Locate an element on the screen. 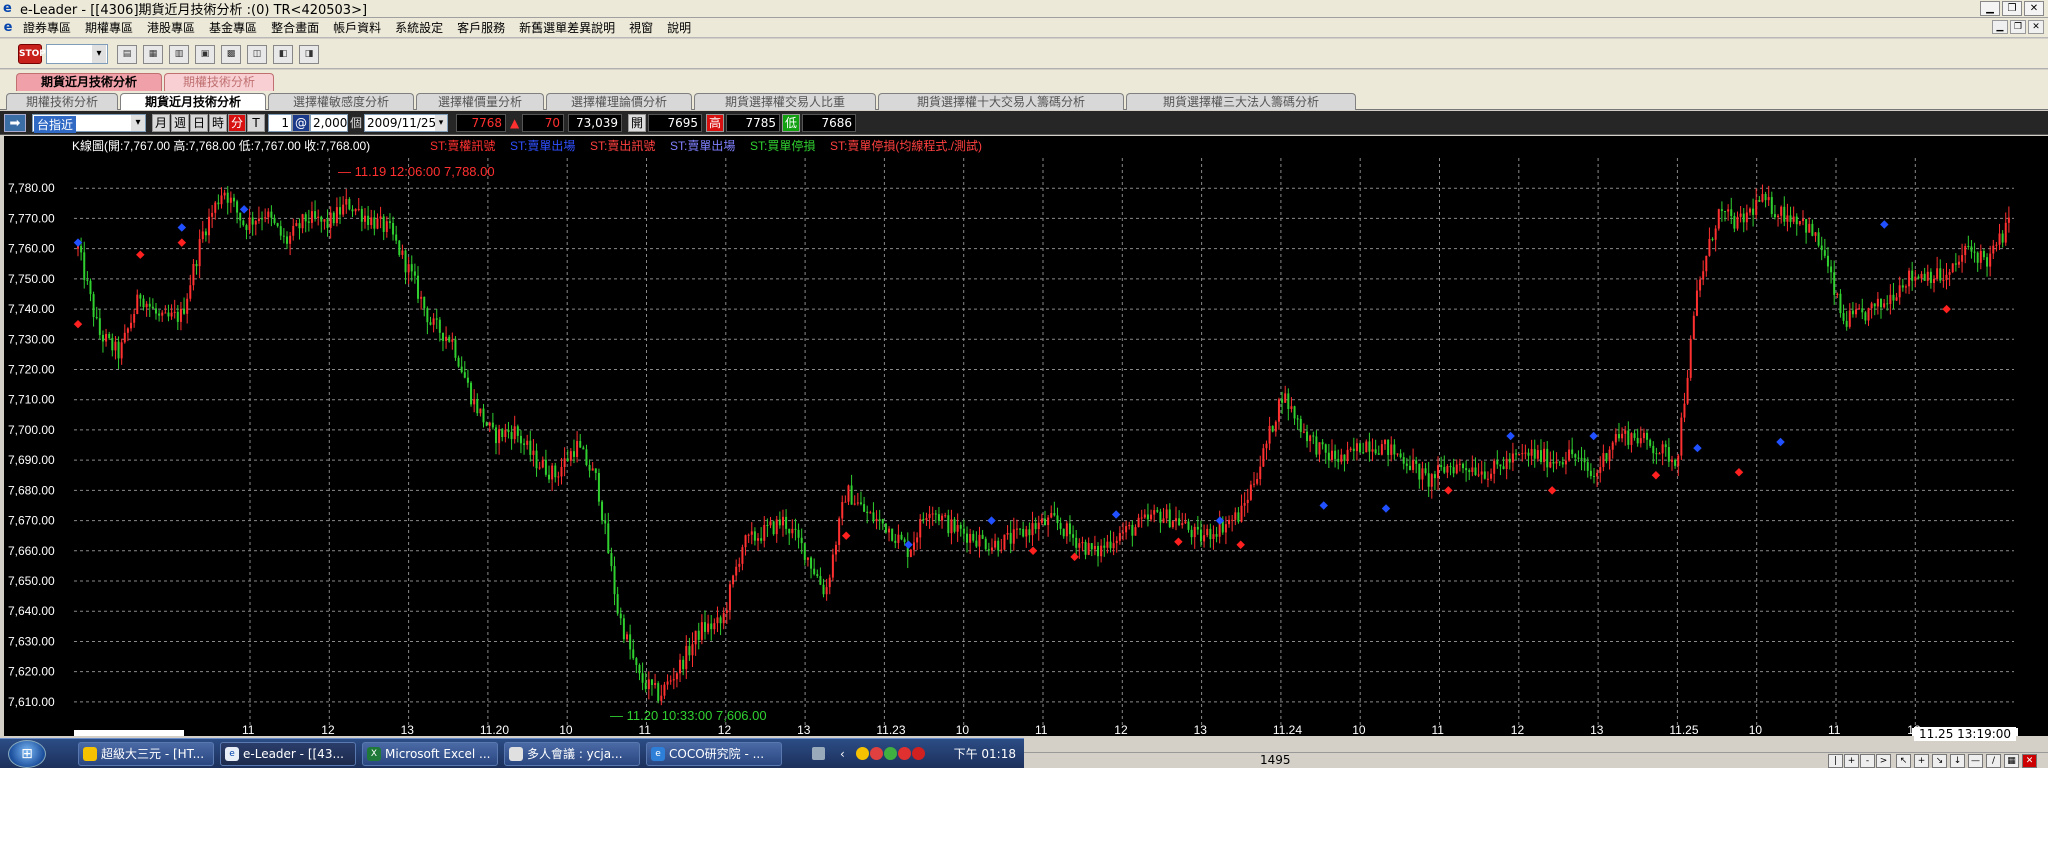 The height and width of the screenshot is (854, 2048). period-day-button: 日 is located at coordinates (199, 123).